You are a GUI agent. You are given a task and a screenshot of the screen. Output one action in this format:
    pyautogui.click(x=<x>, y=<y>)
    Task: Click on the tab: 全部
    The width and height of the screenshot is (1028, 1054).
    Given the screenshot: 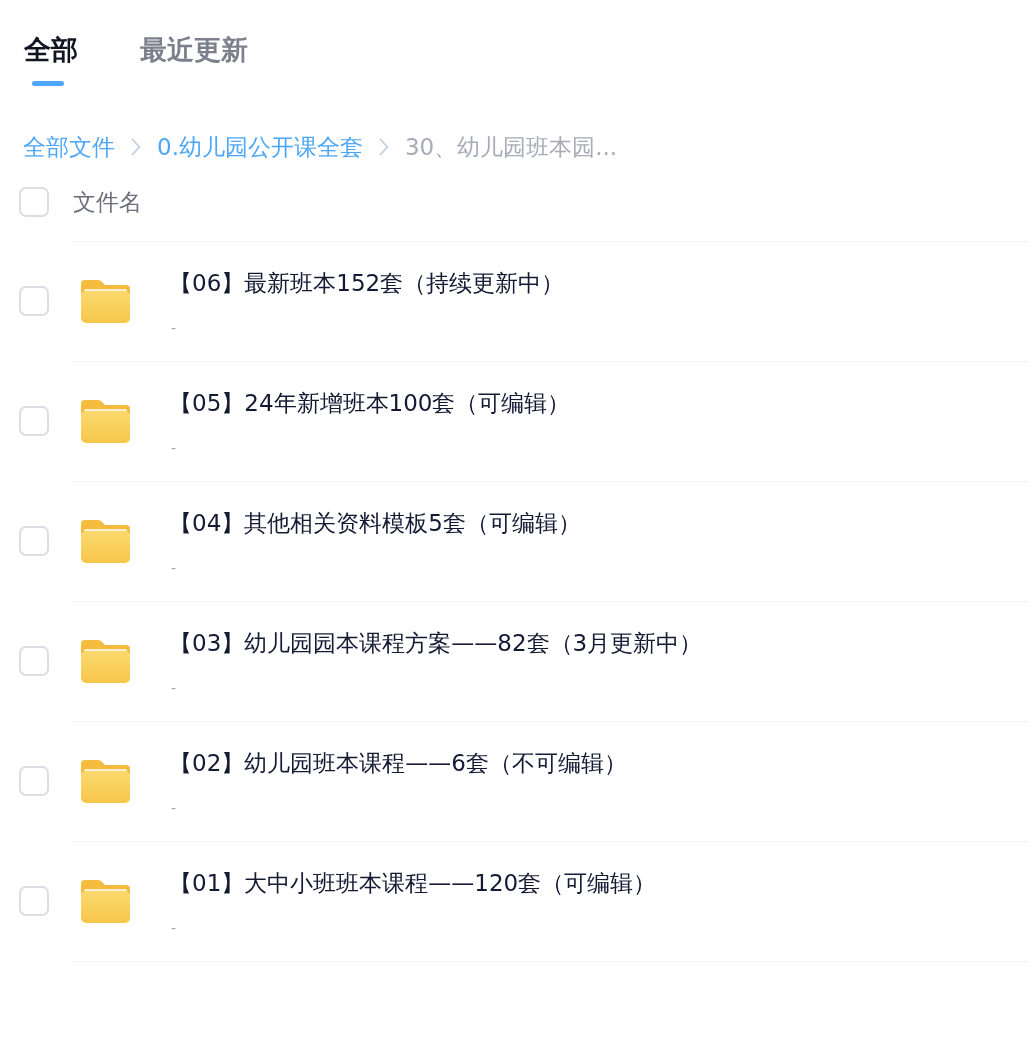 What is the action you would take?
    pyautogui.click(x=51, y=50)
    